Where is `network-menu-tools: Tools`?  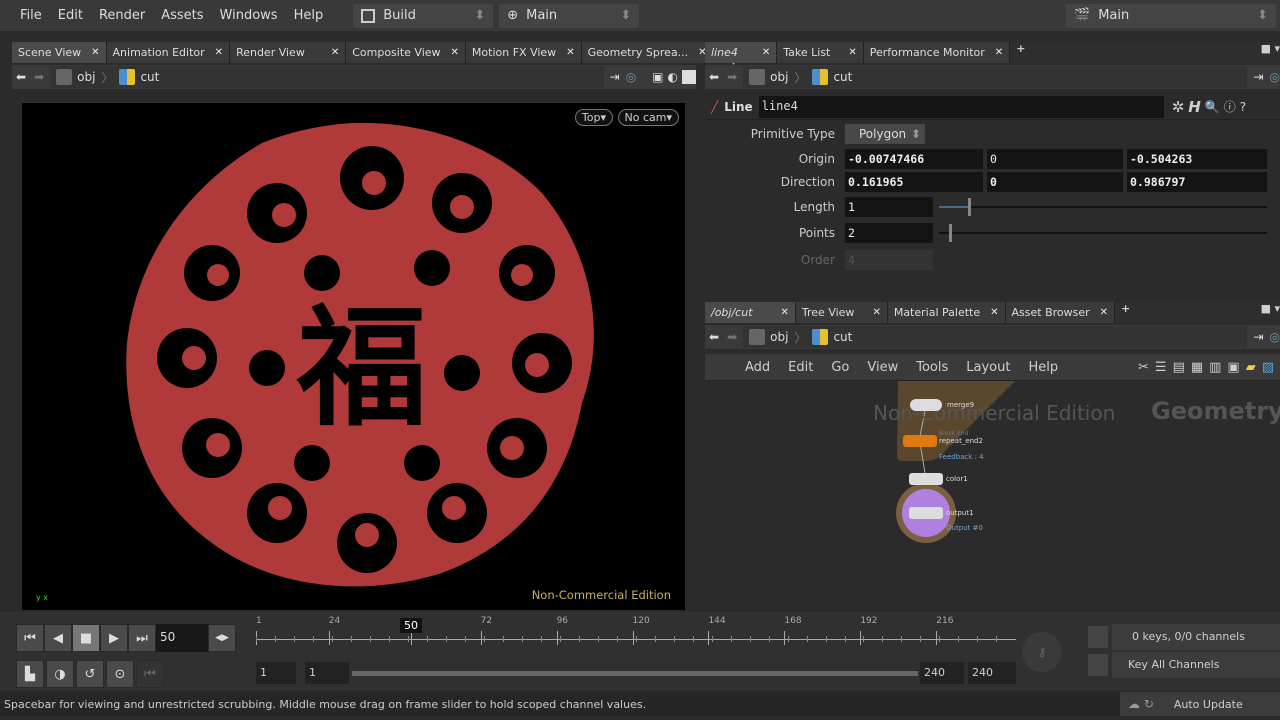 network-menu-tools: Tools is located at coordinates (932, 367).